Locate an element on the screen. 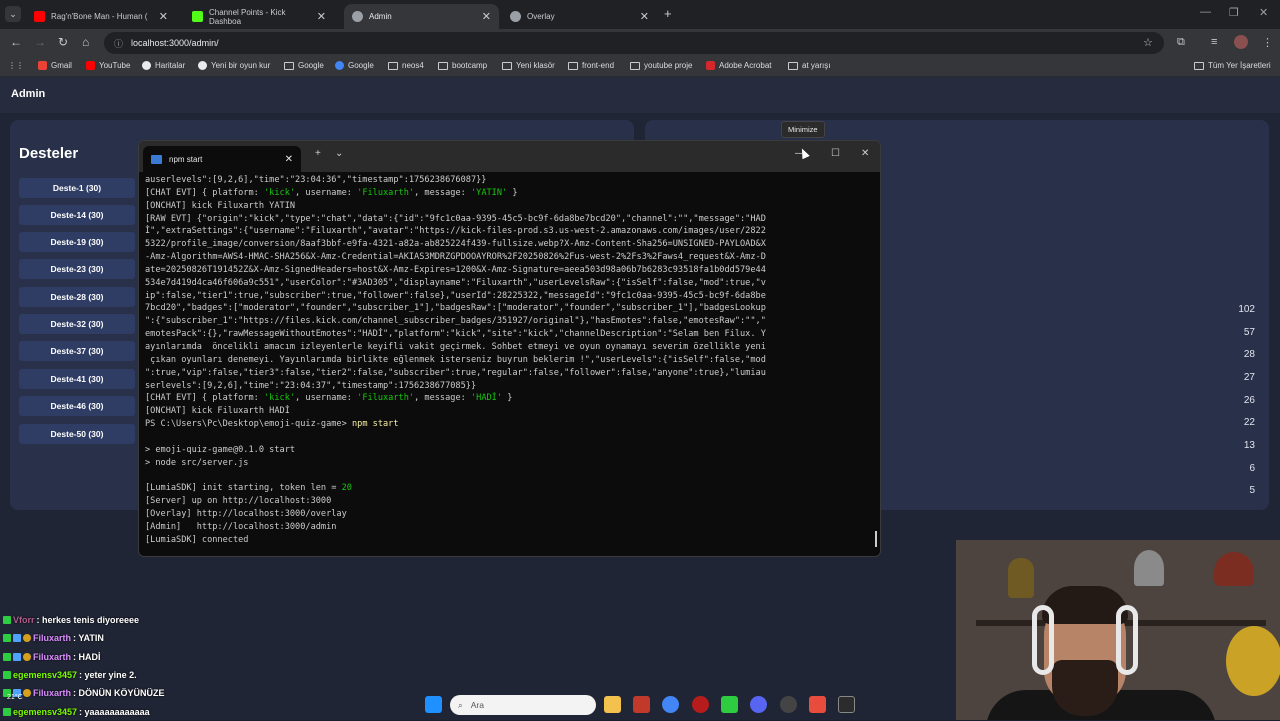  close-button: ✕ is located at coordinates (865, 153).